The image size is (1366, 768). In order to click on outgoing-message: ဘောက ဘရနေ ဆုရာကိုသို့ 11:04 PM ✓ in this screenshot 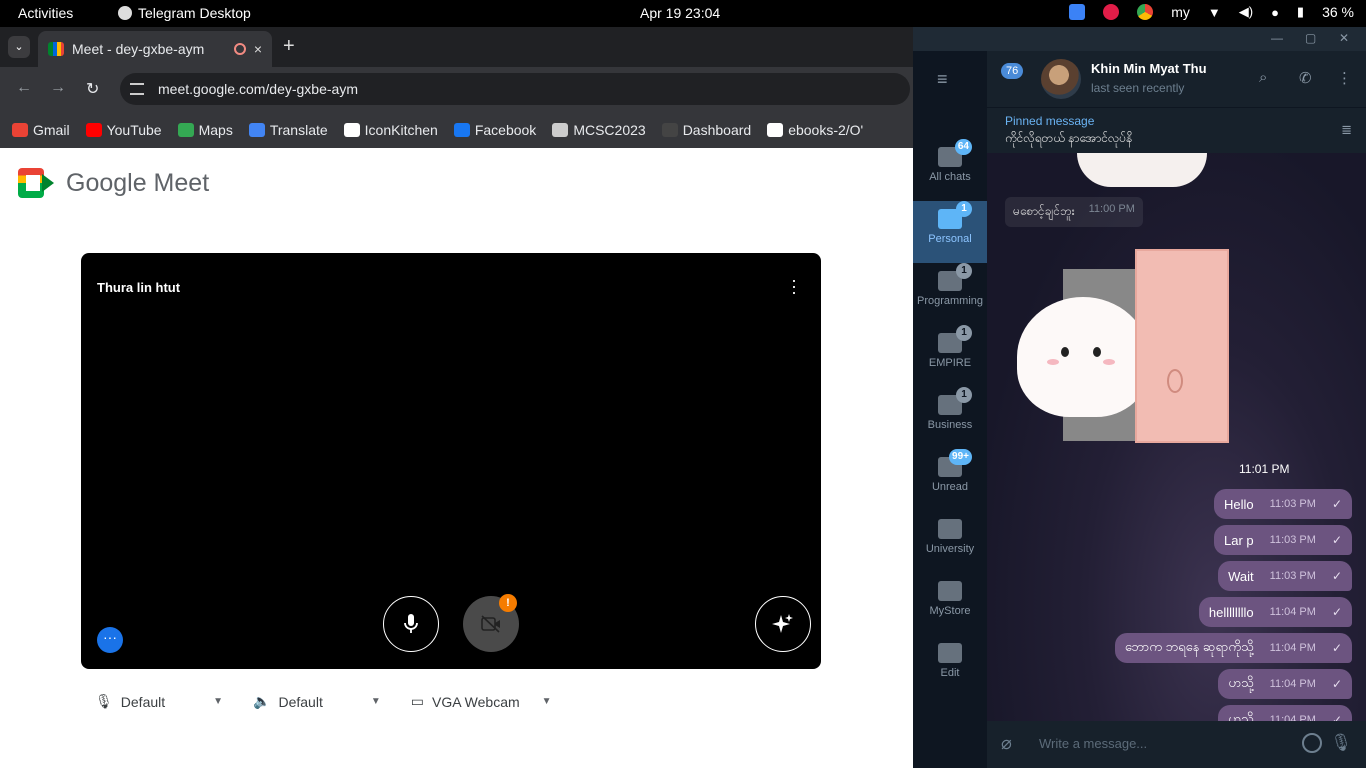, I will do `click(1233, 648)`.